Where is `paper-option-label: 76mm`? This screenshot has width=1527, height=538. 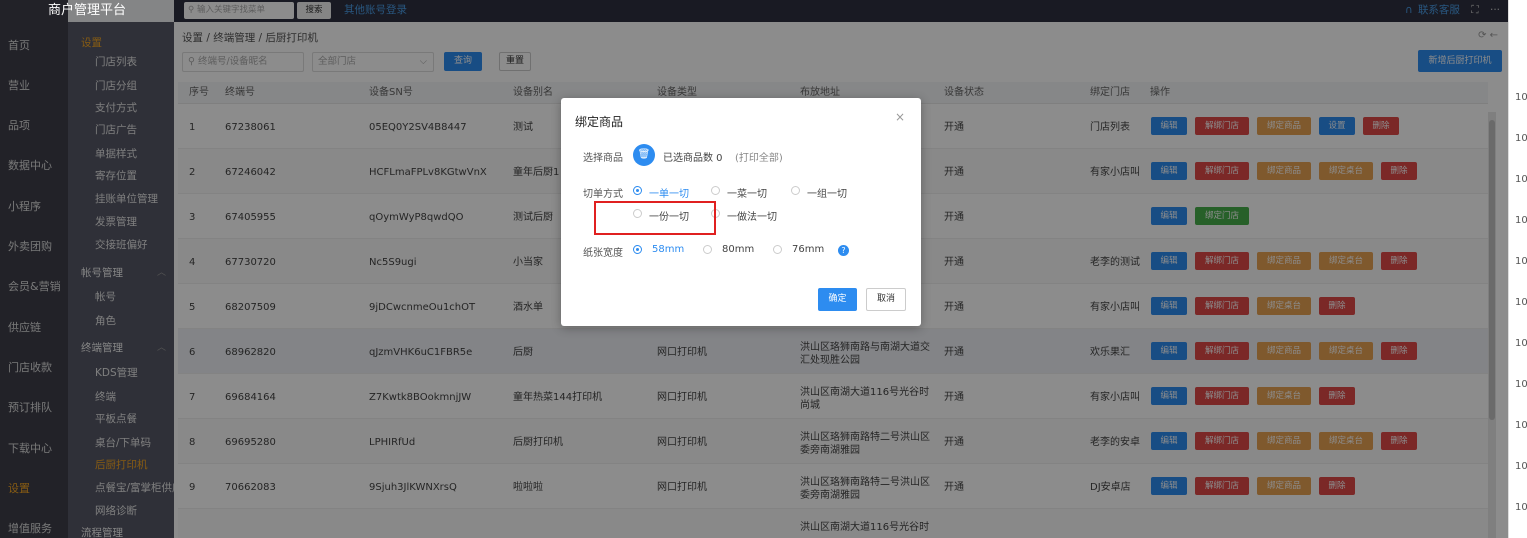 paper-option-label: 76mm is located at coordinates (808, 249).